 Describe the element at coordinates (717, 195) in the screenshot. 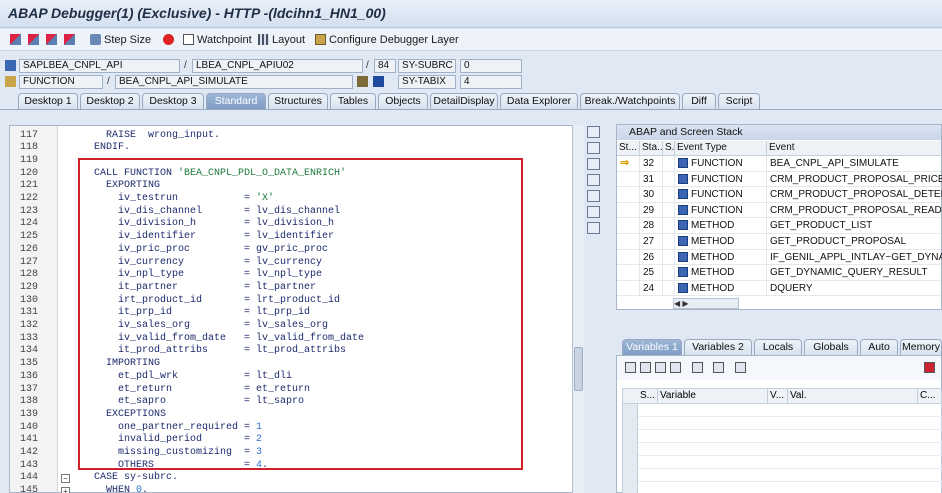

I see `event-type-text: FUNCTION` at that location.